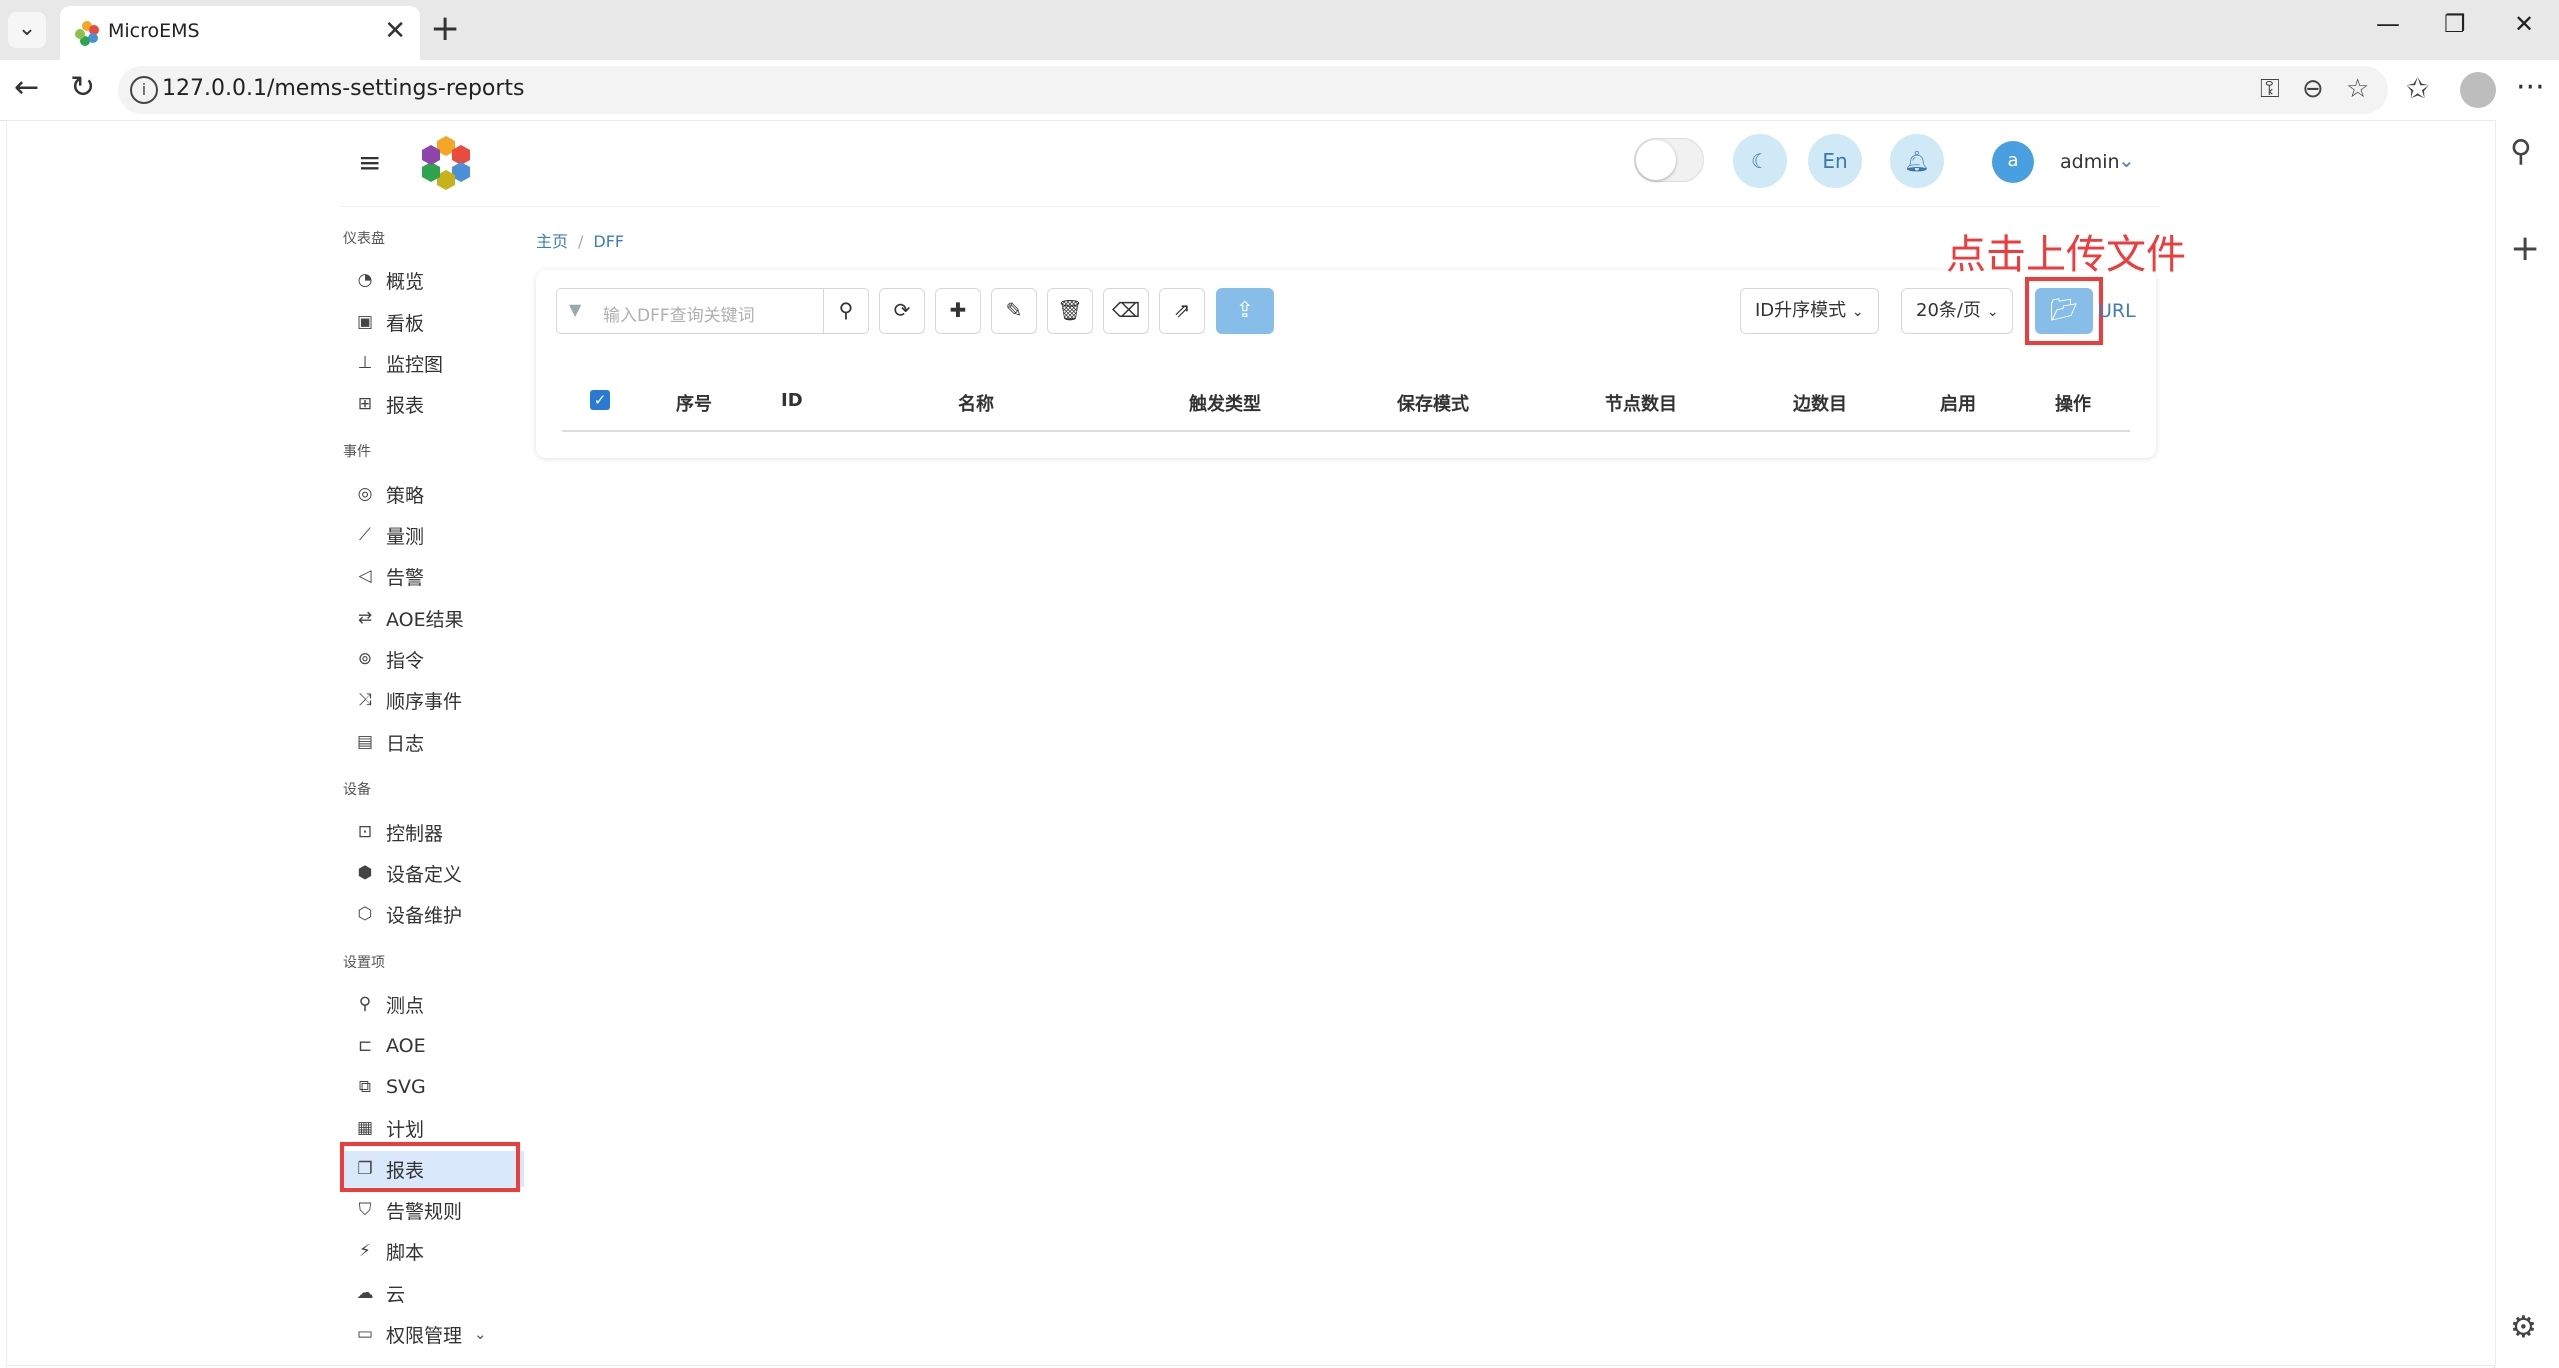 This screenshot has width=2559, height=1368. Describe the element at coordinates (365, 1128) in the screenshot. I see `calendar-check-icon: ▦` at that location.